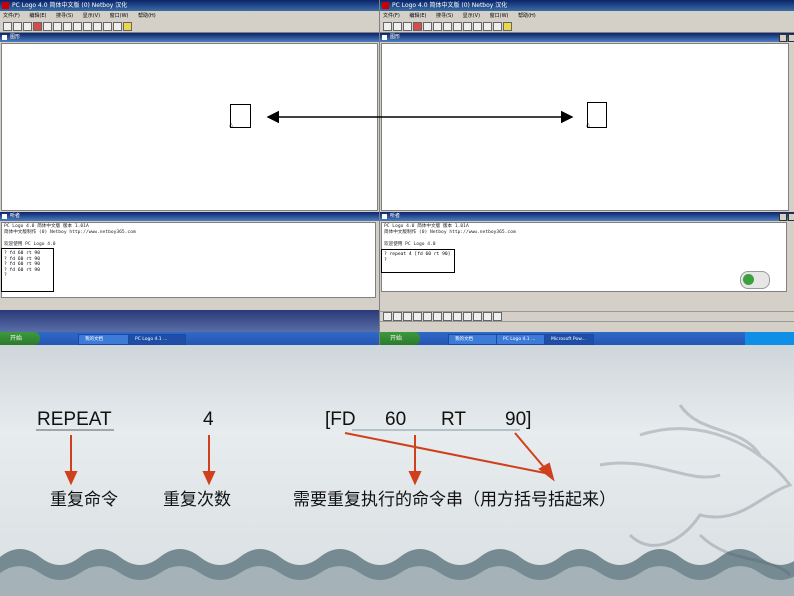  Describe the element at coordinates (197, 500) in the screenshot. I see `label-count: 重复次数` at that location.